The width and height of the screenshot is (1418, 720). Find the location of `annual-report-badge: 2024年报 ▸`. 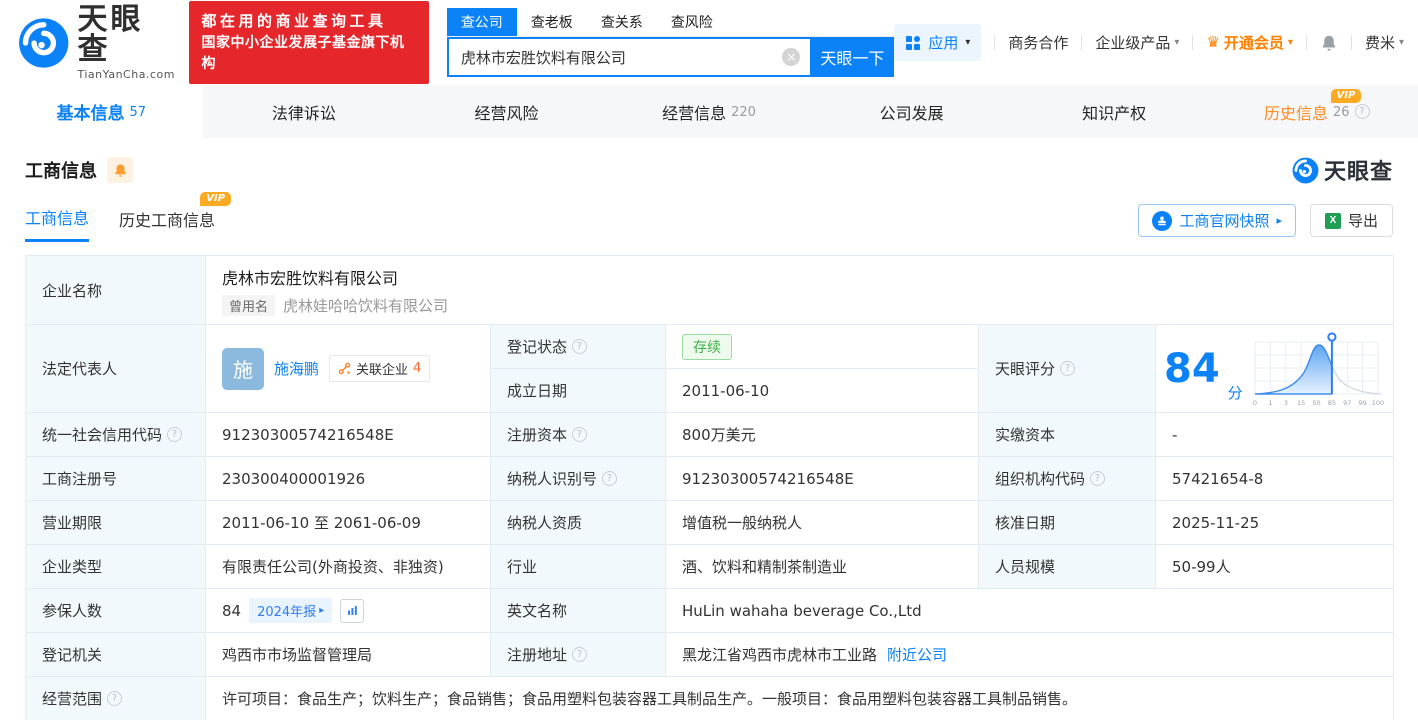

annual-report-badge: 2024年报 ▸ is located at coordinates (291, 610).